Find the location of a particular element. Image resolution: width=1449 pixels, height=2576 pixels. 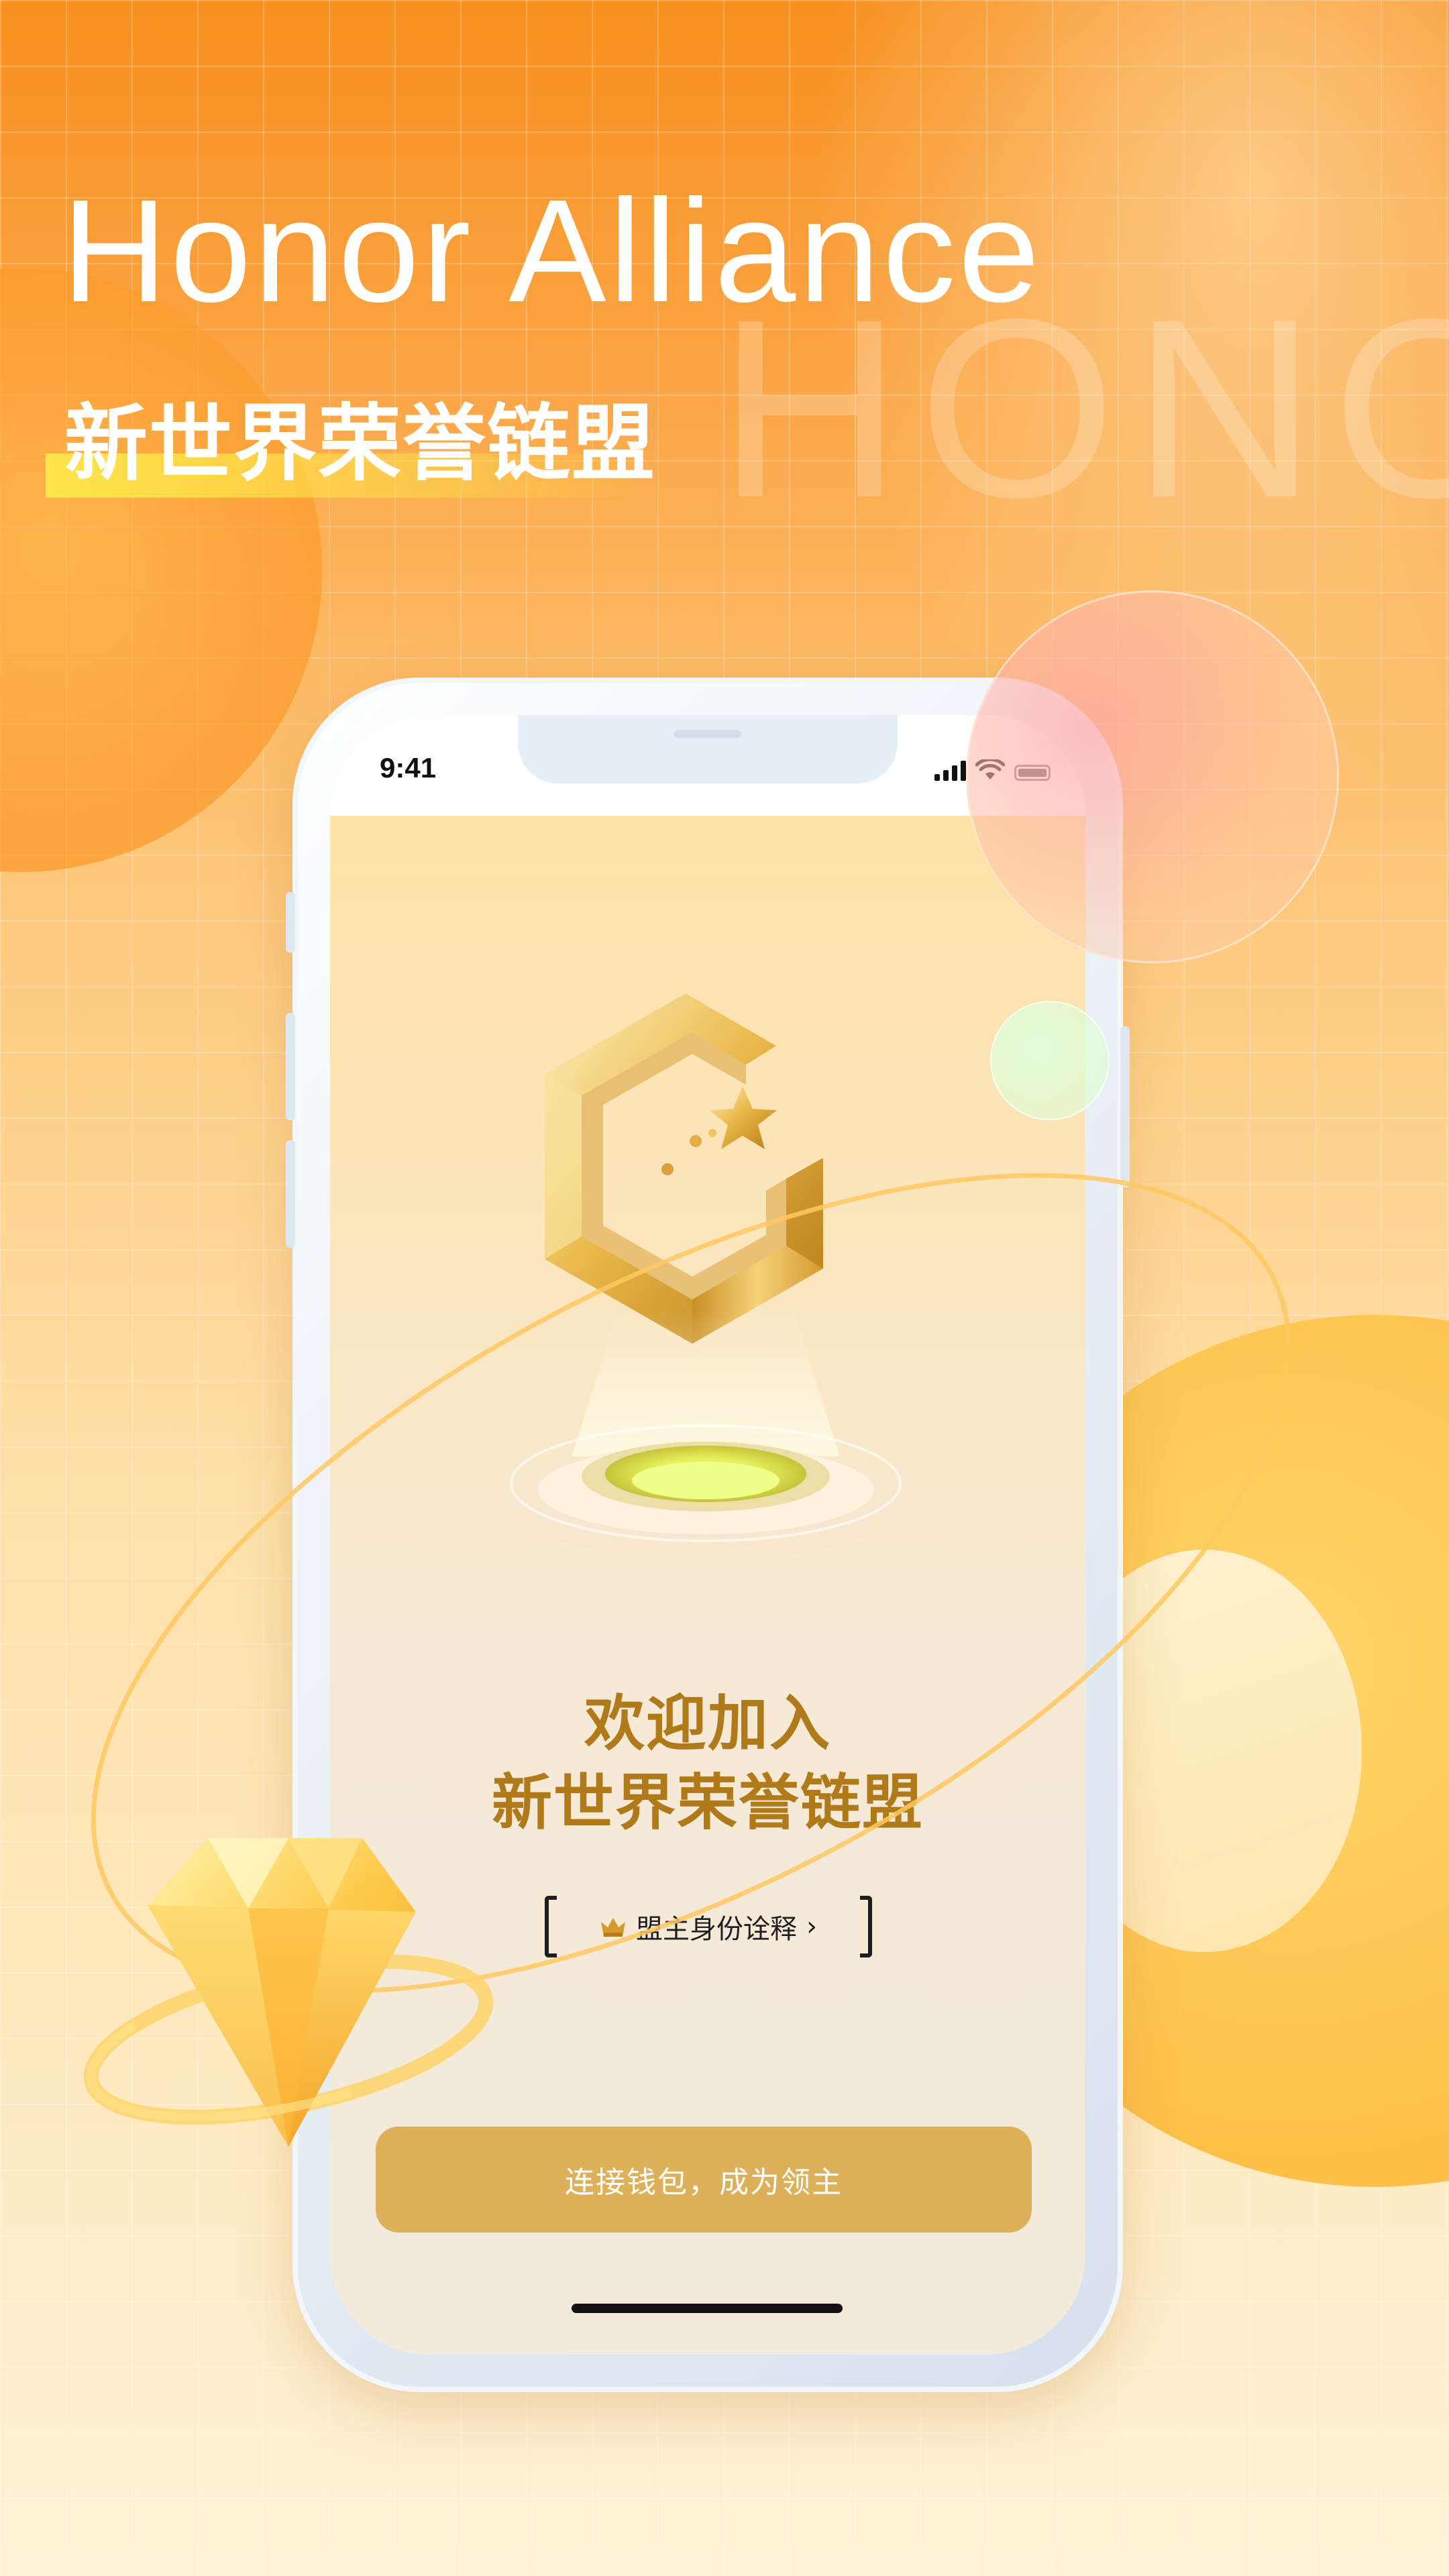

chevron-right-icon: › is located at coordinates (811, 1926).